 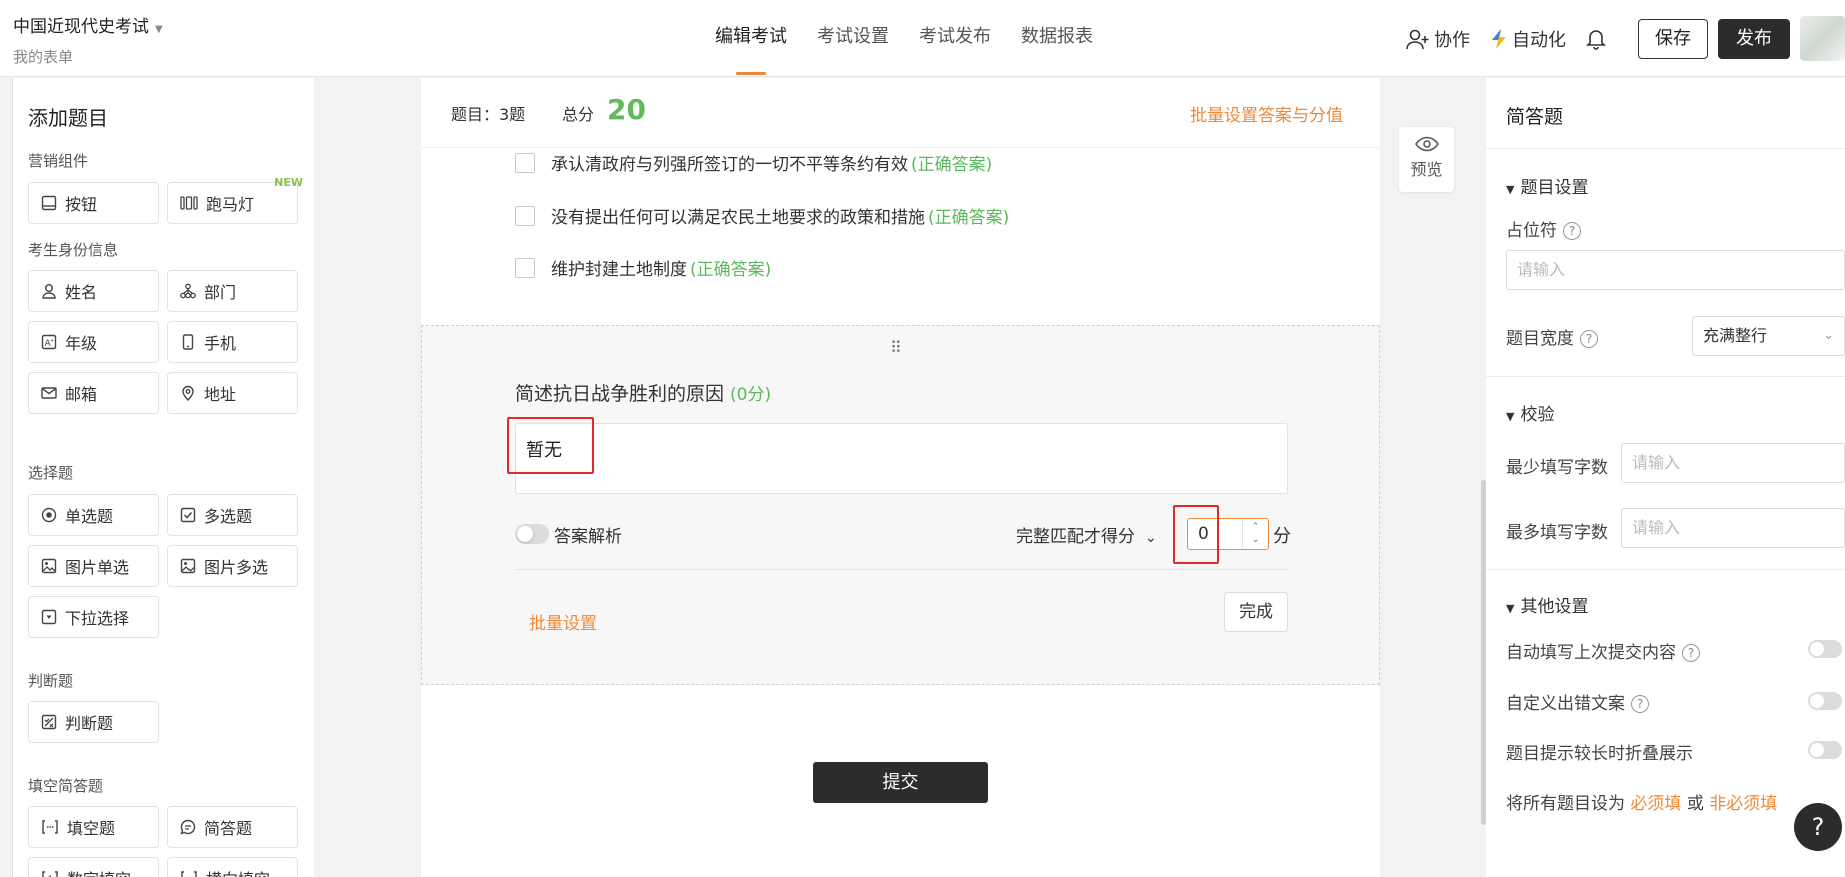 I want to click on done-button: 完成, so click(x=1256, y=612).